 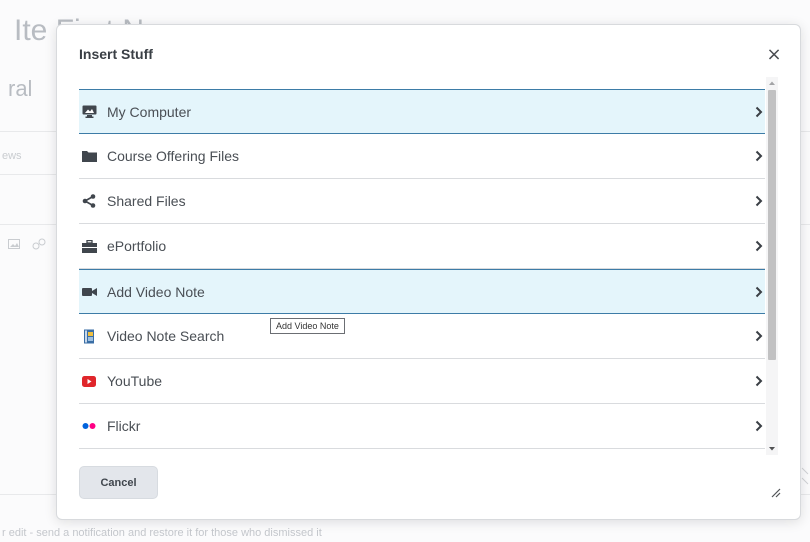 What do you see at coordinates (422, 426) in the screenshot?
I see `list-item-flickr: Flickr` at bounding box center [422, 426].